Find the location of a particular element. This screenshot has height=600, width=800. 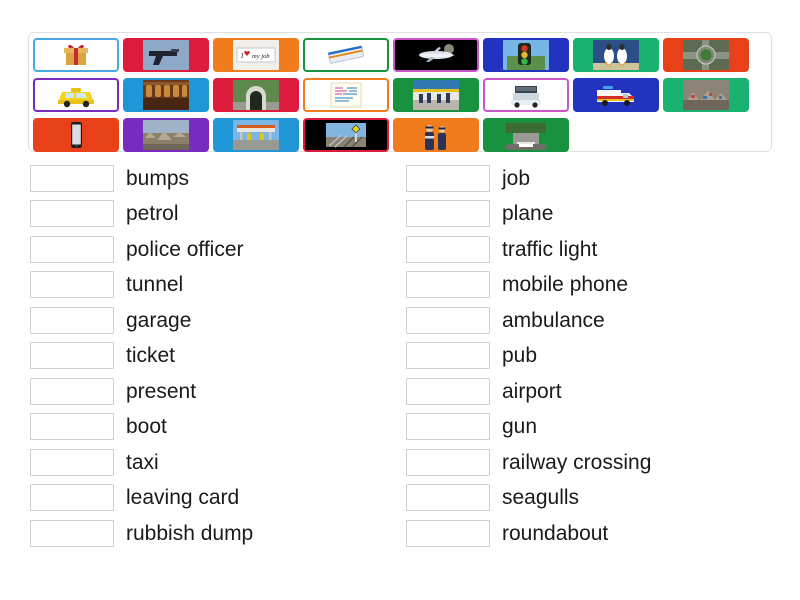

answer-label: present is located at coordinates (161, 391).